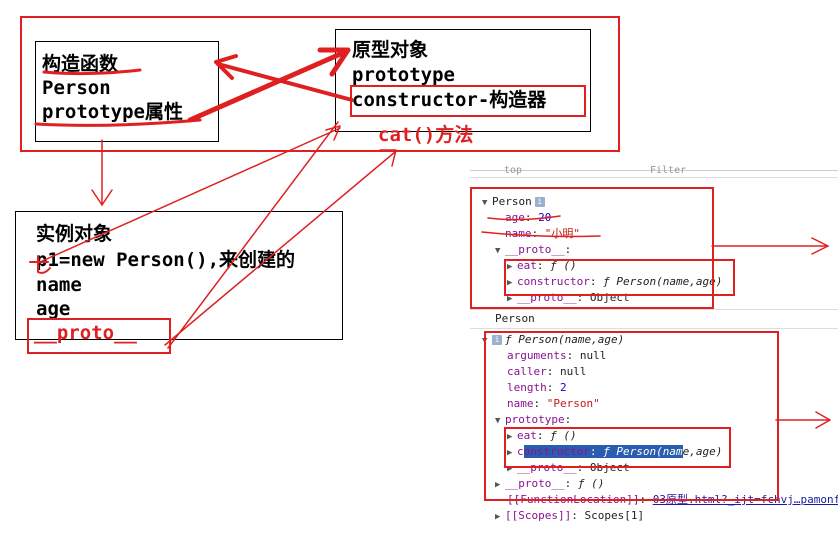  I want to click on scopes-val: Scopes[1], so click(614, 515).